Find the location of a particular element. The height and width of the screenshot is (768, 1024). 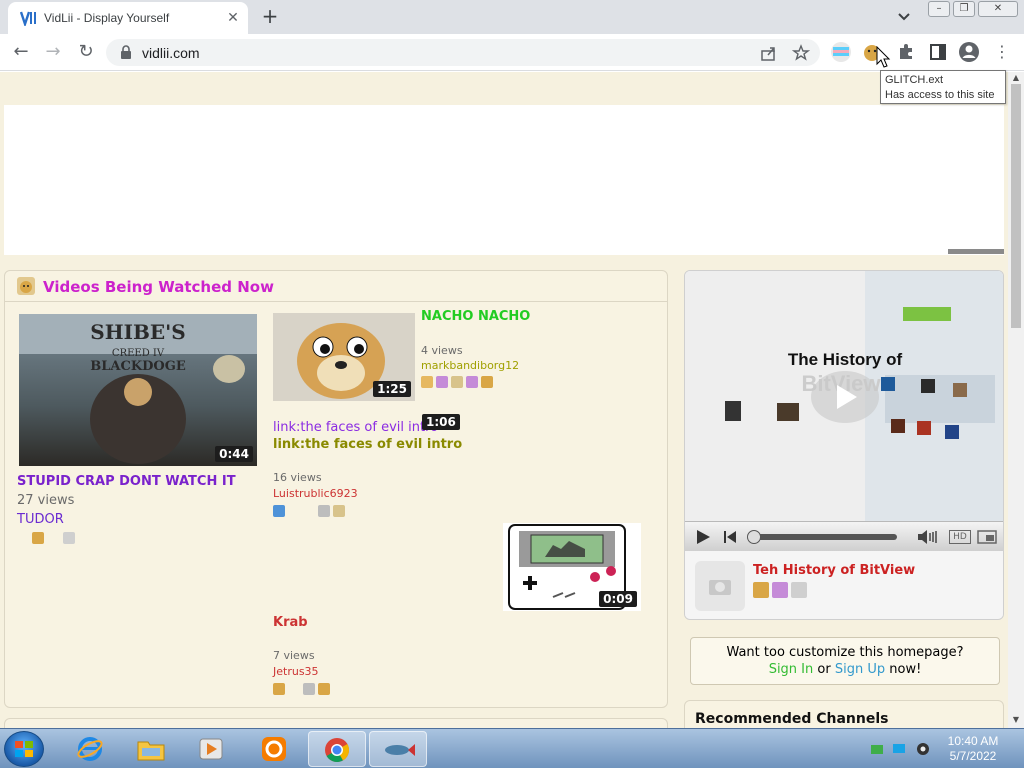

next-section-box is located at coordinates (336, 723).